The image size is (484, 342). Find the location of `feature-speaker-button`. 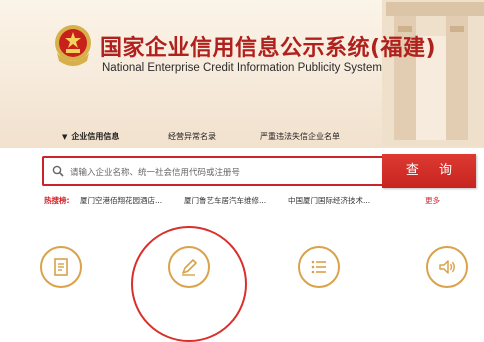

feature-speaker-button is located at coordinates (447, 267).